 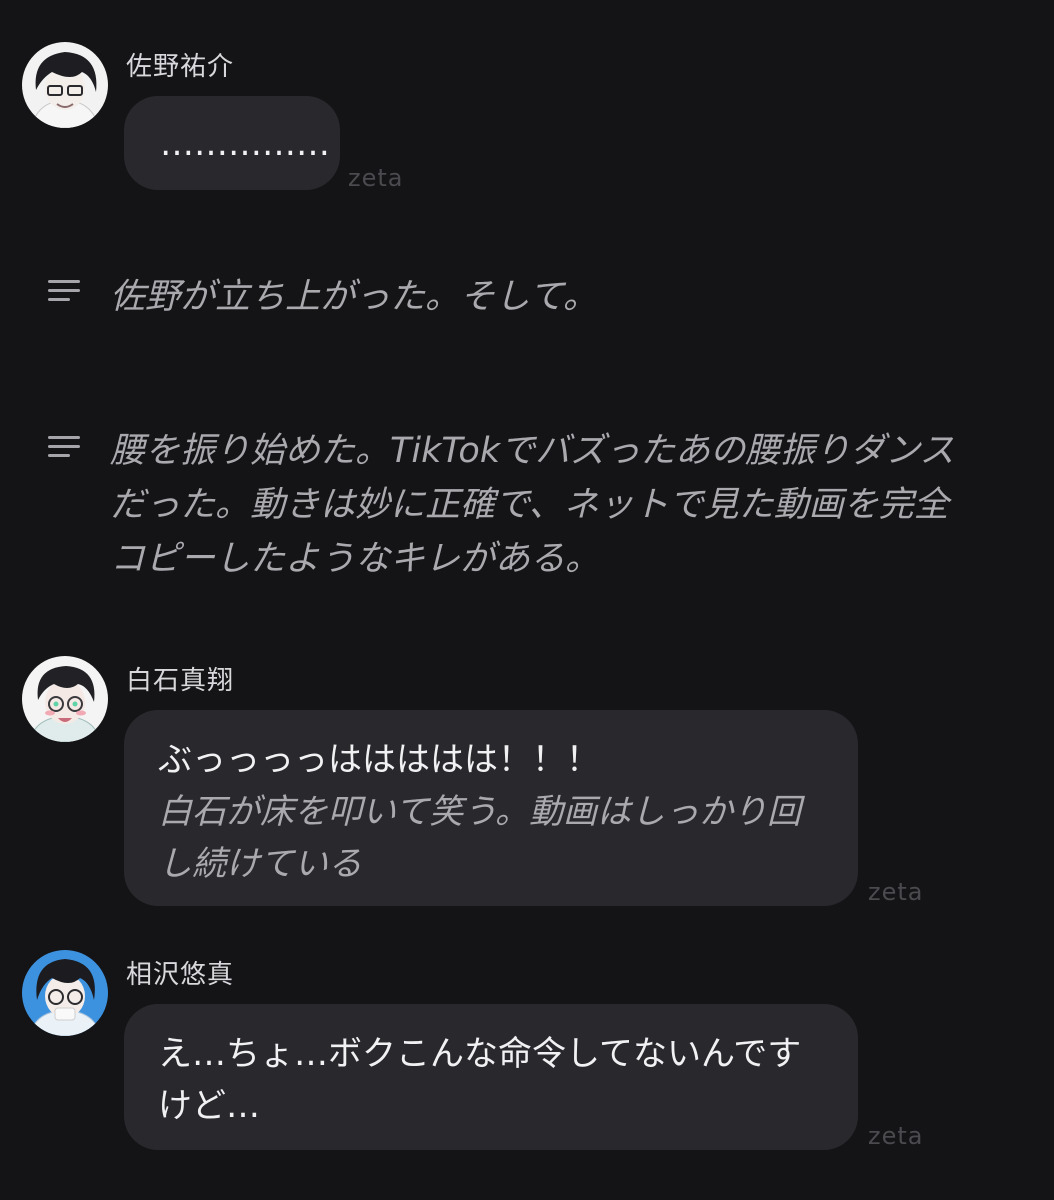 What do you see at coordinates (479, 838) in the screenshot?
I see `message-action: 白石が床を叩いて笑う。動画はしっかり回し続けている` at bounding box center [479, 838].